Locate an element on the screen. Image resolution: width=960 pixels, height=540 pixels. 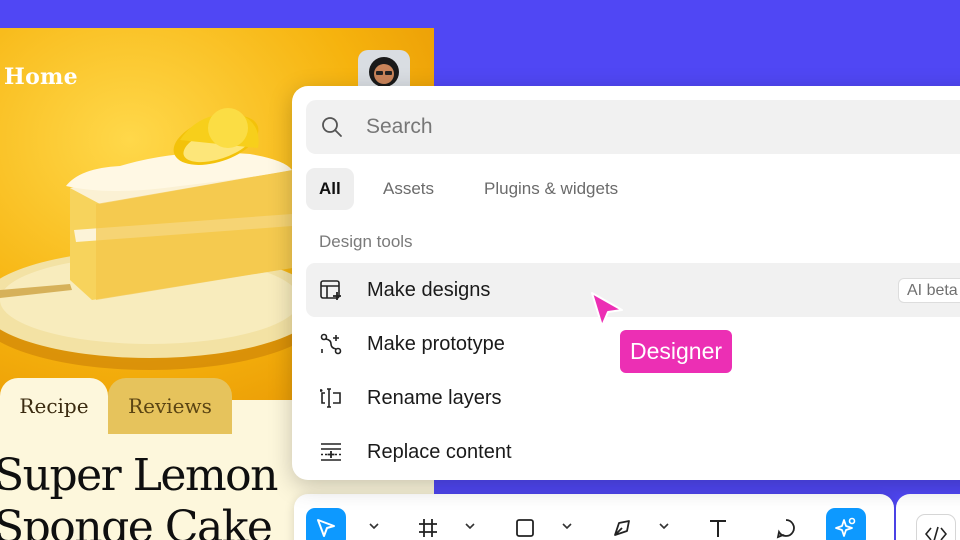
tab-recipe: Recipe is located at coordinates (54, 406).